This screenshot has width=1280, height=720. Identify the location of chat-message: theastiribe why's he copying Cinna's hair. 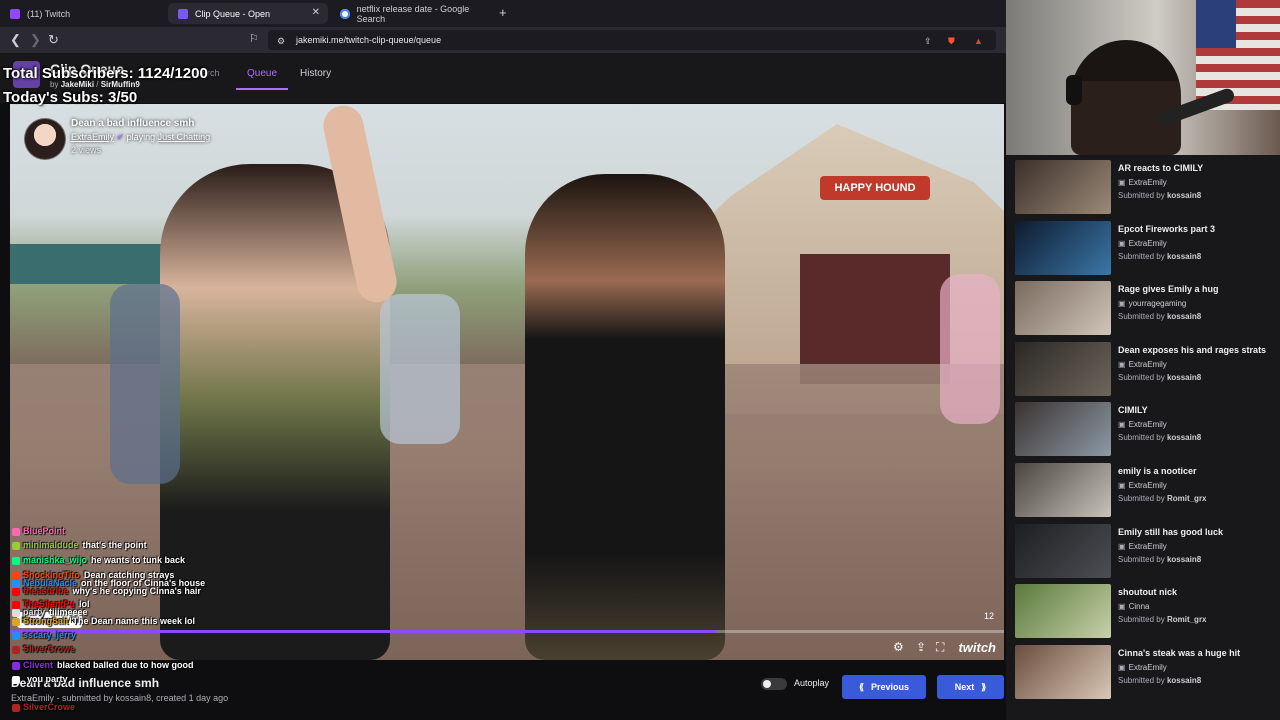
(106, 591).